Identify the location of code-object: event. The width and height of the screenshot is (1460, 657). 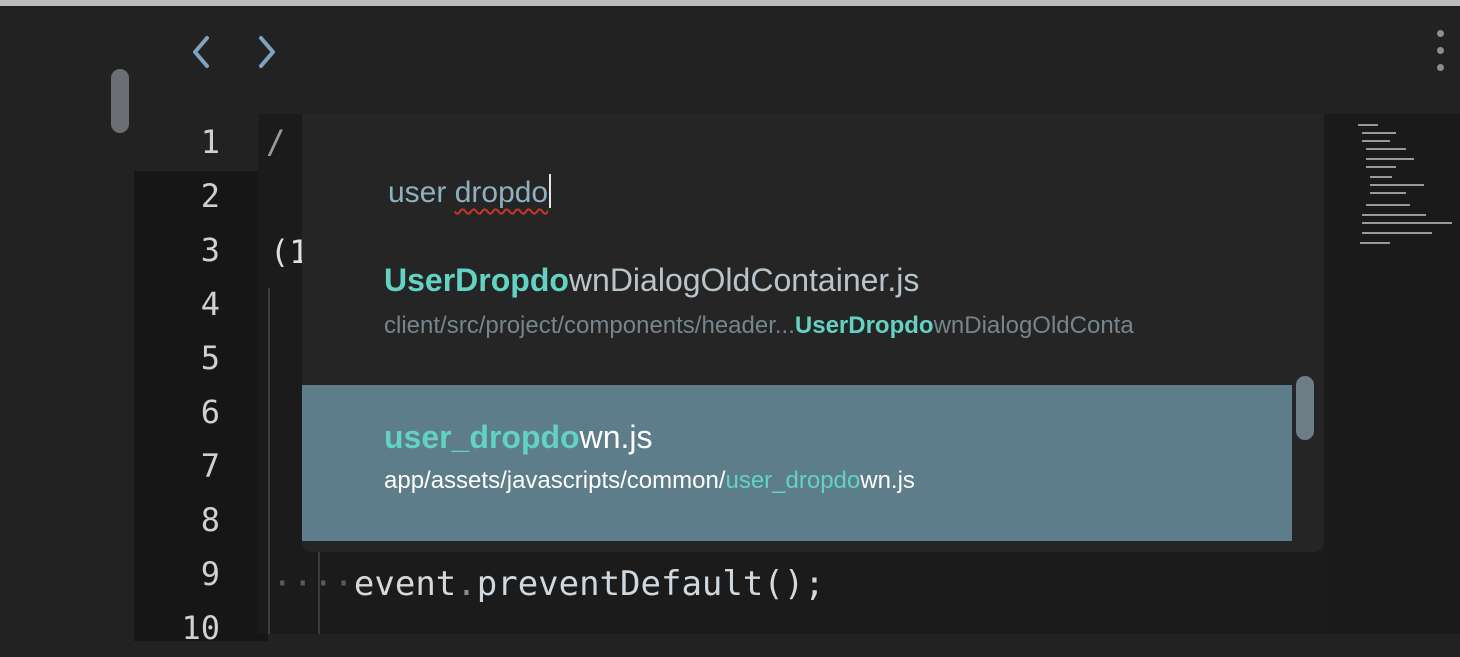
(405, 584).